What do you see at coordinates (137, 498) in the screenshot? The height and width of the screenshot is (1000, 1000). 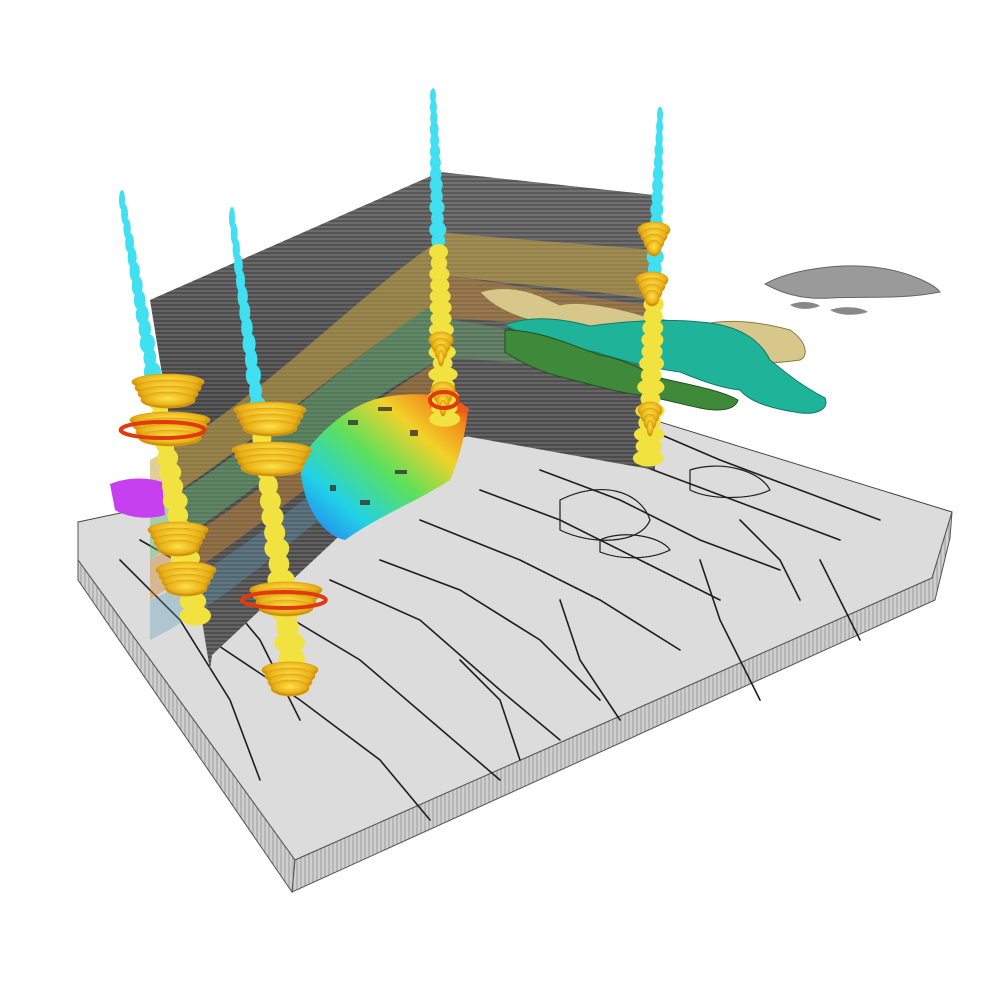 I see `magenta-body` at bounding box center [137, 498].